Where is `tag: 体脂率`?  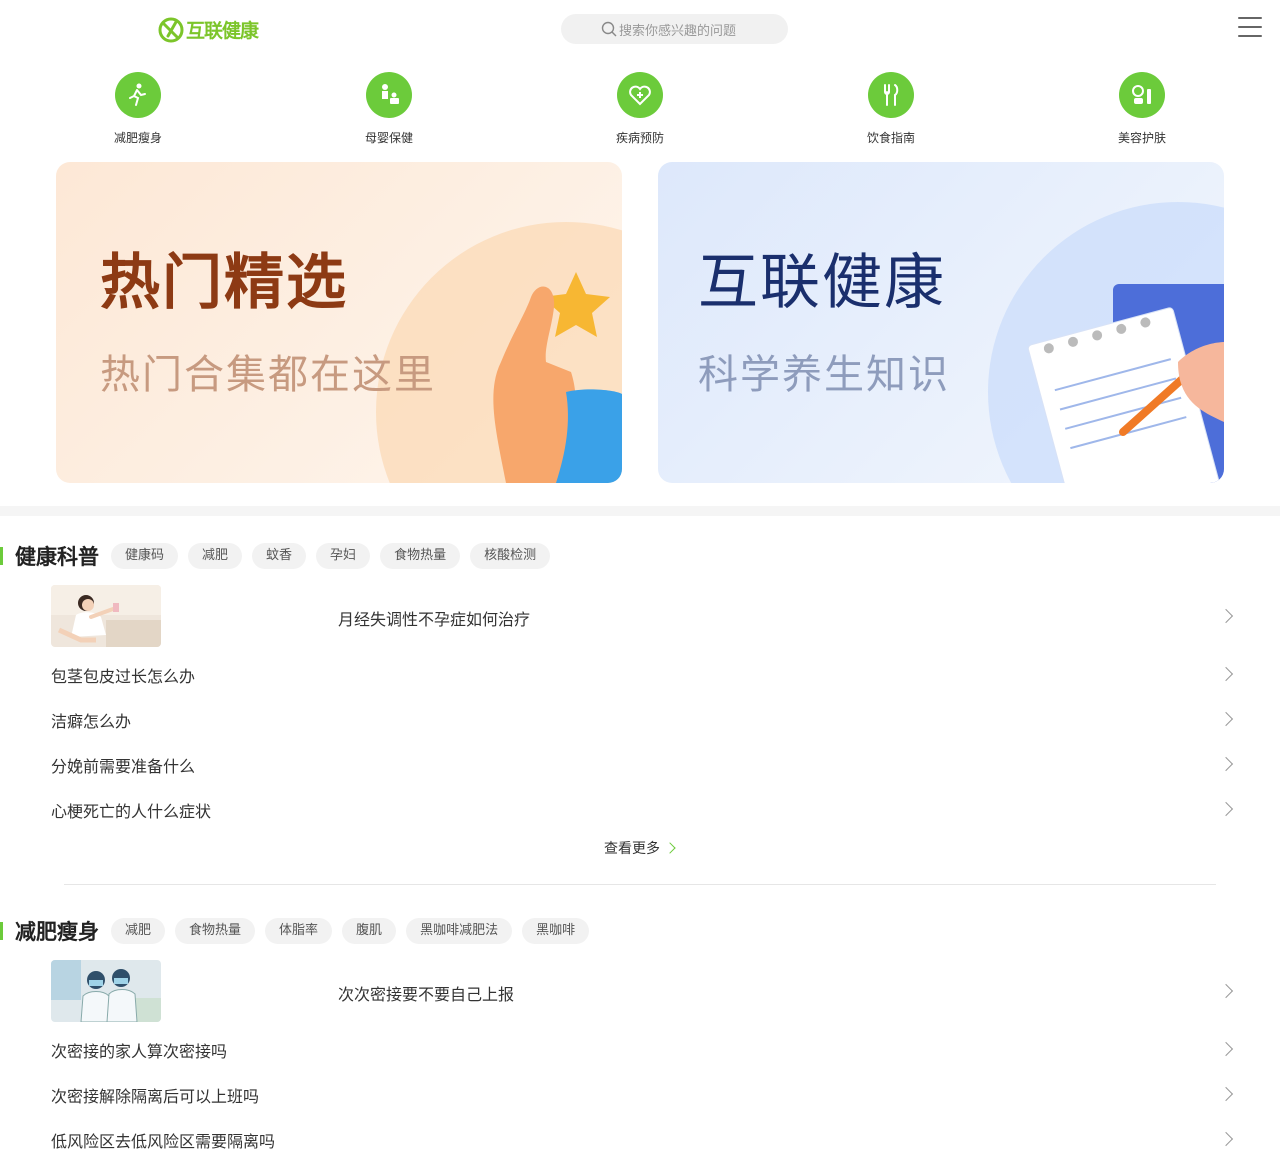
tag: 体脂率 is located at coordinates (299, 931).